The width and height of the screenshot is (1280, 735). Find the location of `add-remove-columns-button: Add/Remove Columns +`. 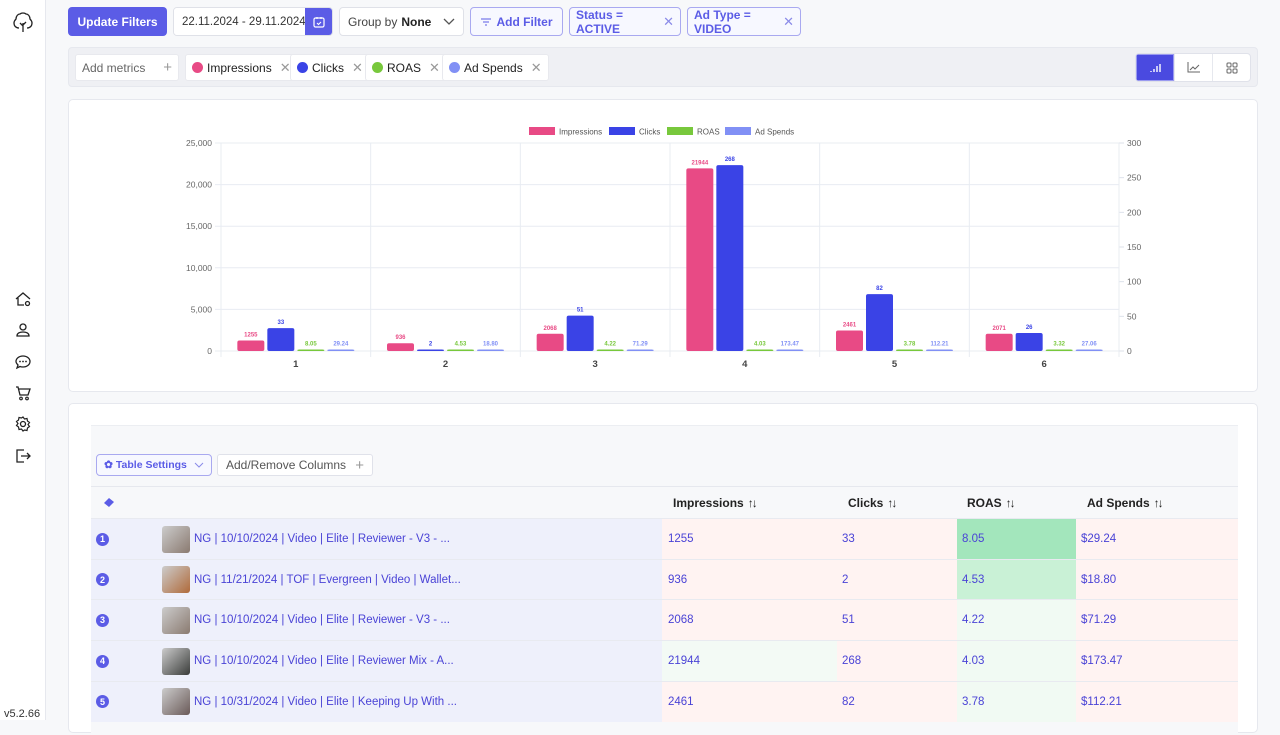

add-remove-columns-button: Add/Remove Columns + is located at coordinates (295, 465).